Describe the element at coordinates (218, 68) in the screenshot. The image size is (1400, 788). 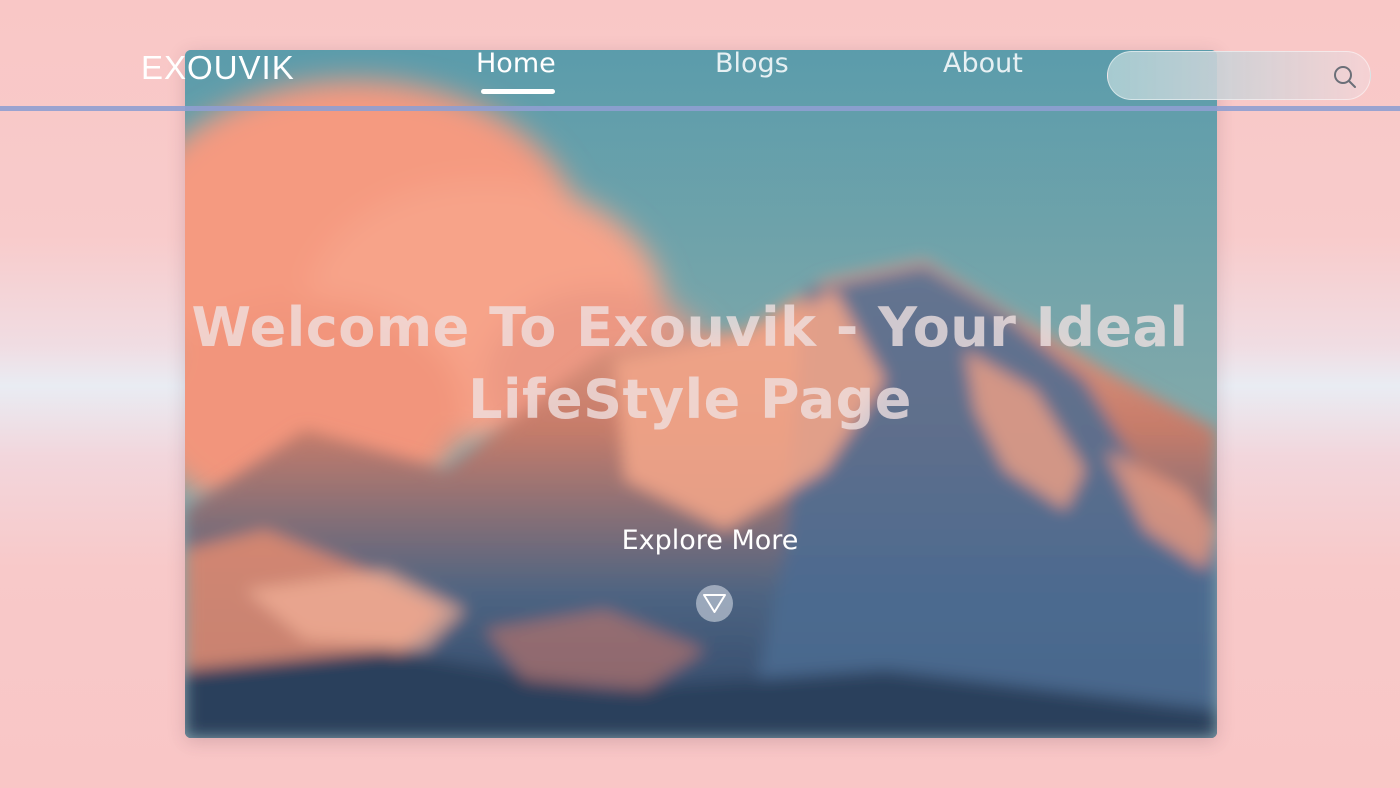
I see `site-logo: EXOUVIK` at that location.